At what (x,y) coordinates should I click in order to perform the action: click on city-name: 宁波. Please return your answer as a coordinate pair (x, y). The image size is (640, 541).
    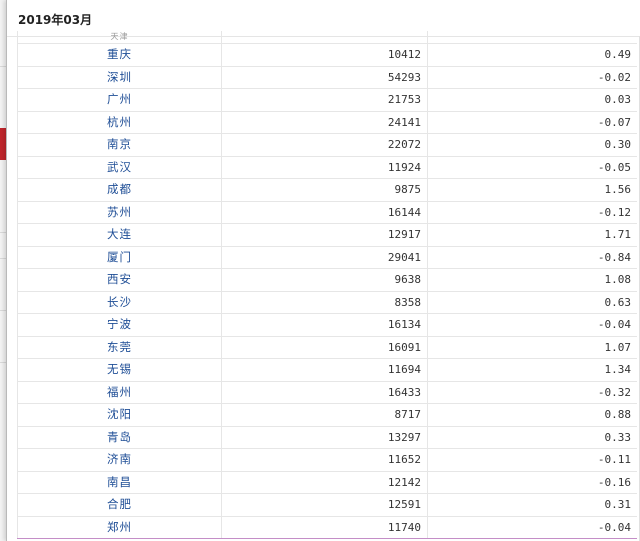
    Looking at the image, I should click on (119, 325).